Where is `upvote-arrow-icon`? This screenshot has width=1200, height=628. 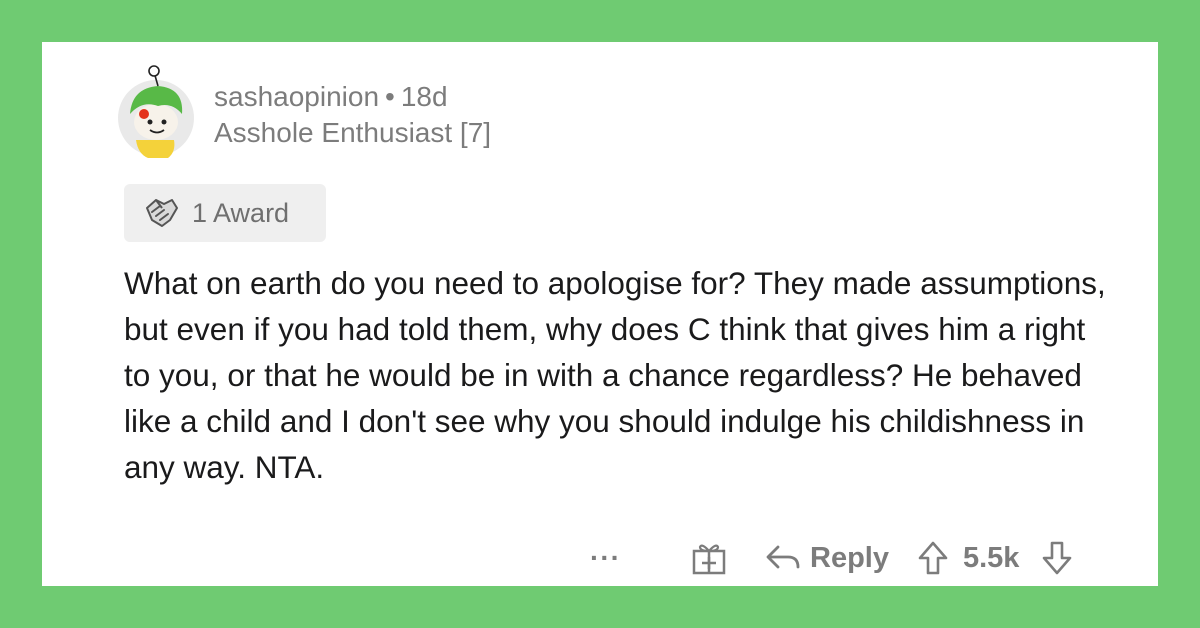
upvote-arrow-icon is located at coordinates (933, 558).